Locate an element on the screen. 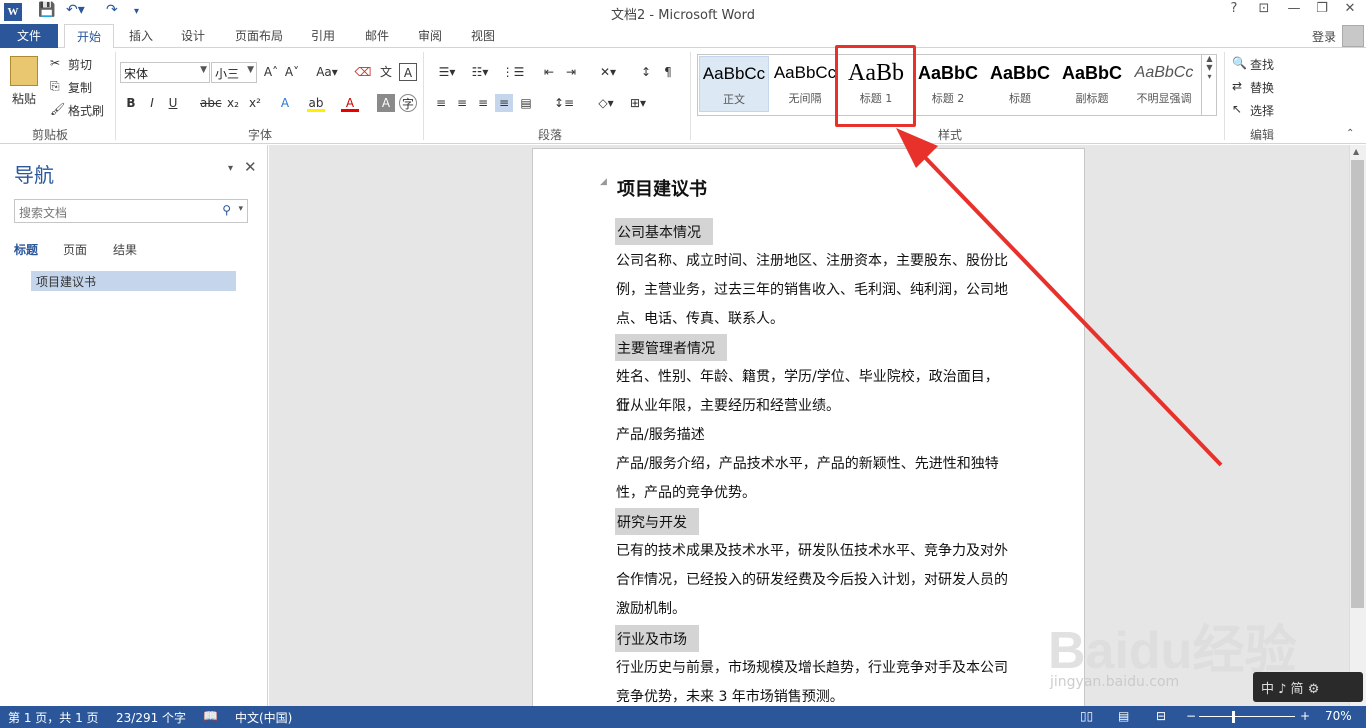 Image resolution: width=1366 pixels, height=728 pixels. page-count: 第 1 页，共 1 页 is located at coordinates (53, 717).